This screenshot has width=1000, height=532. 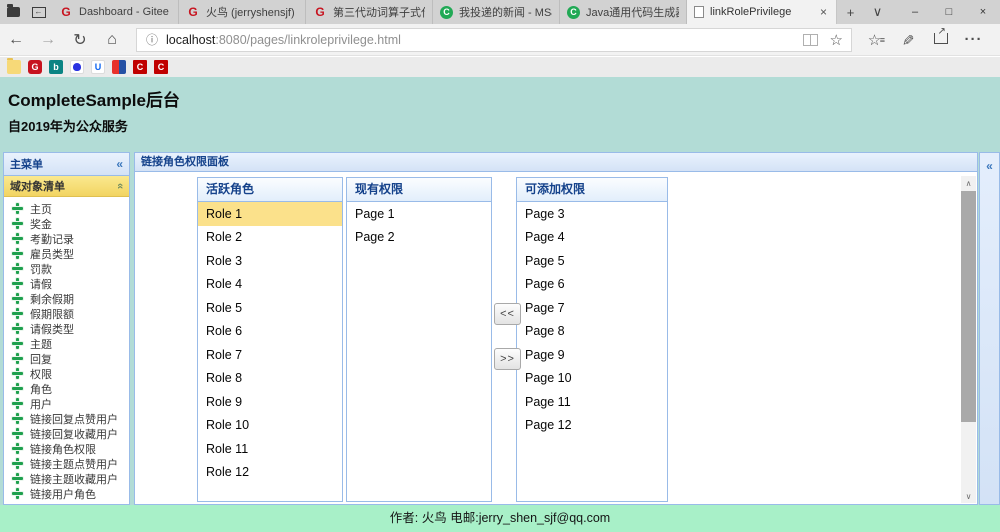 I want to click on sidebar-menu-item: 链接角色权限, so click(x=66, y=448).